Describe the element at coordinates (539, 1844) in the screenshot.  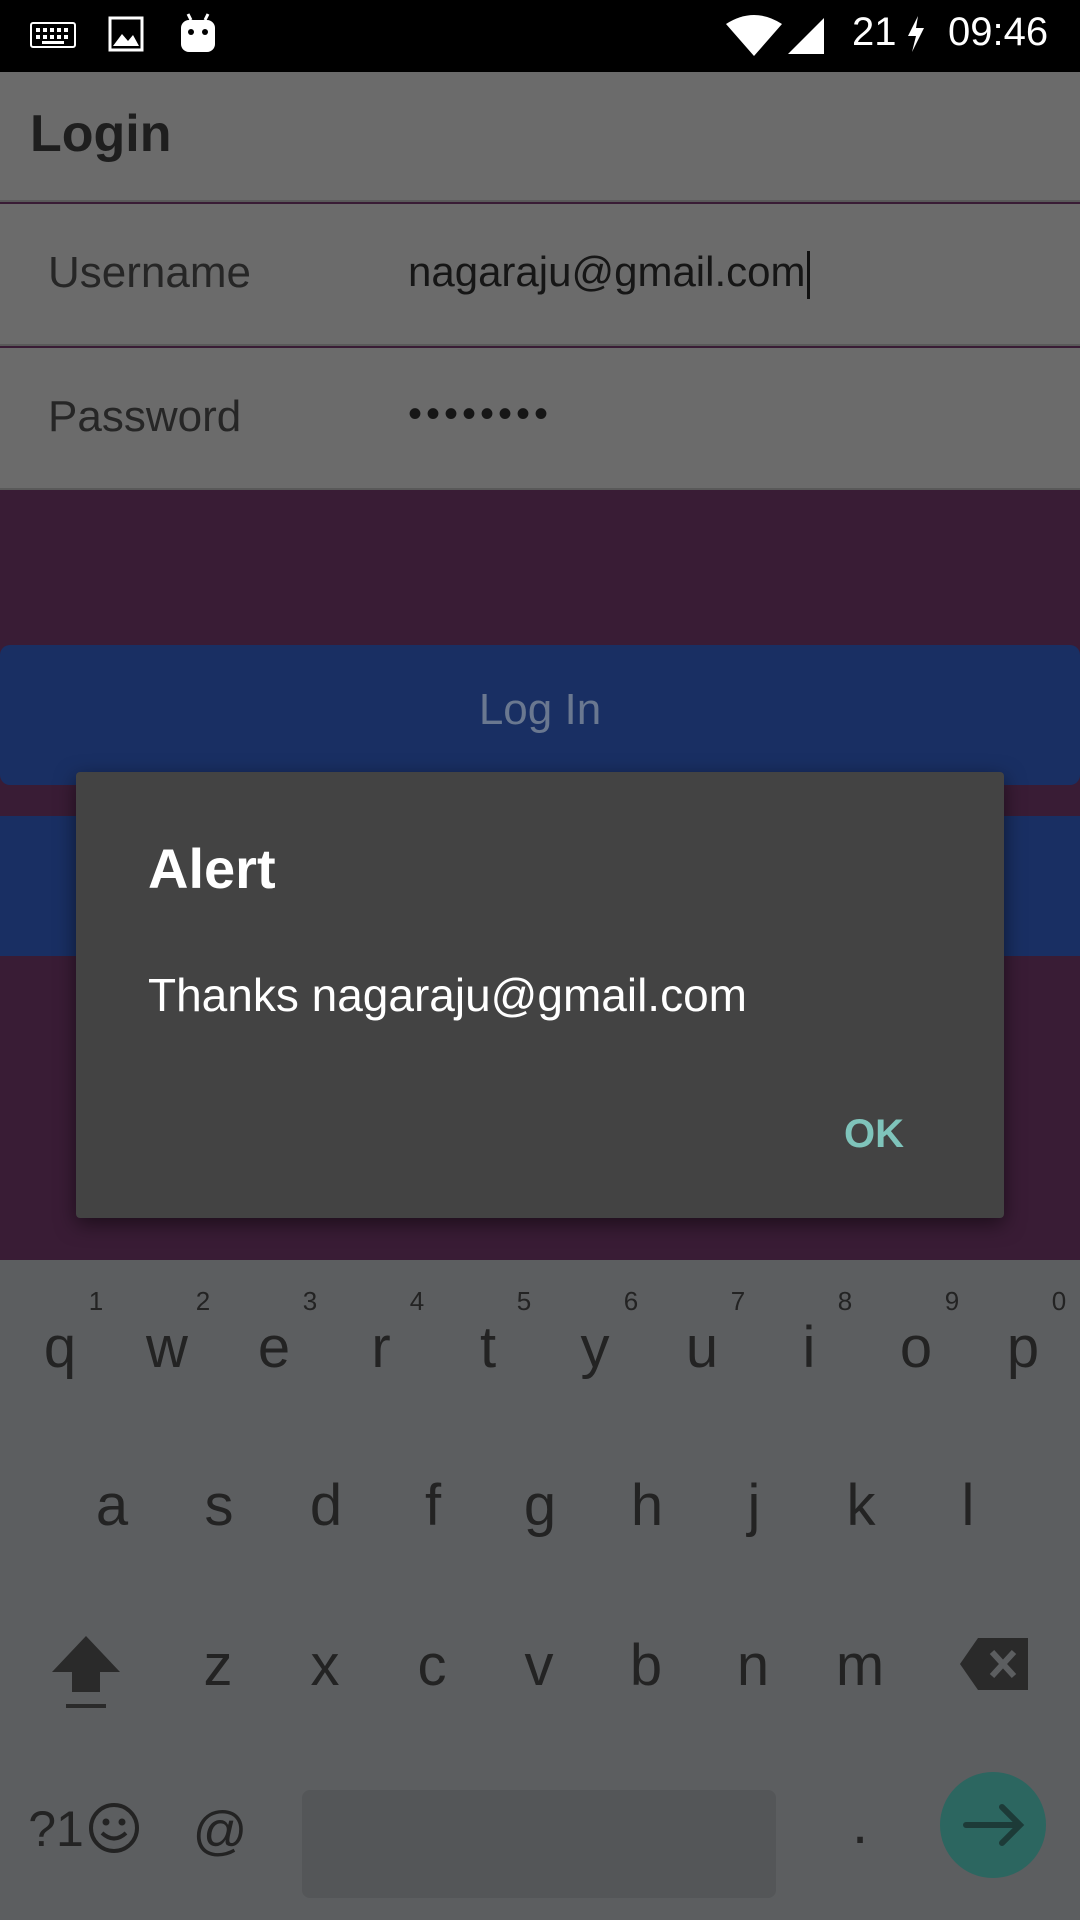
I see `spacebar` at that location.